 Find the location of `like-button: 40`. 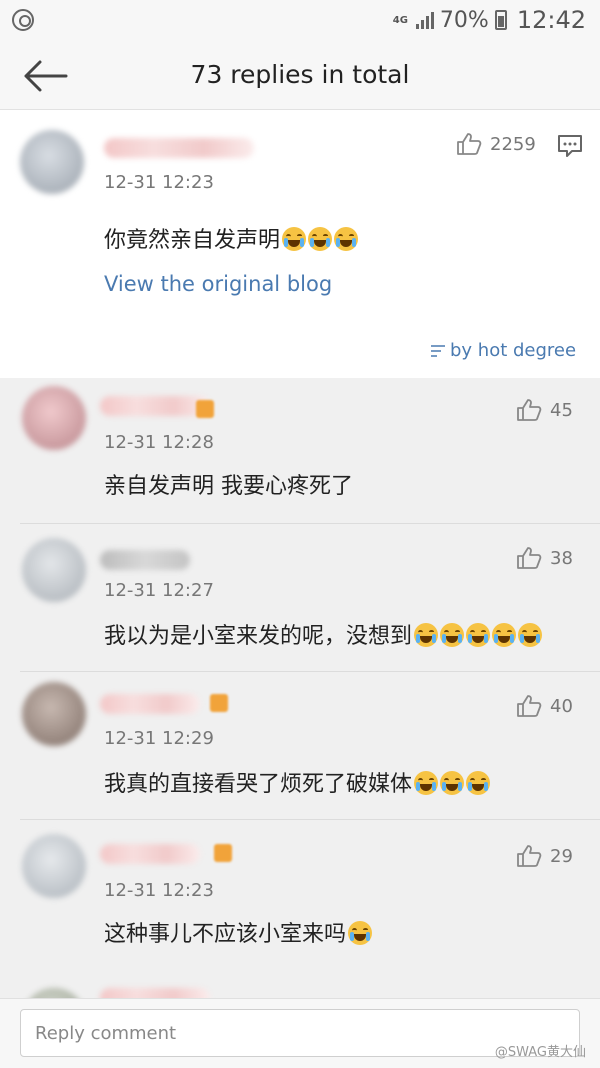

like-button: 40 is located at coordinates (544, 706).